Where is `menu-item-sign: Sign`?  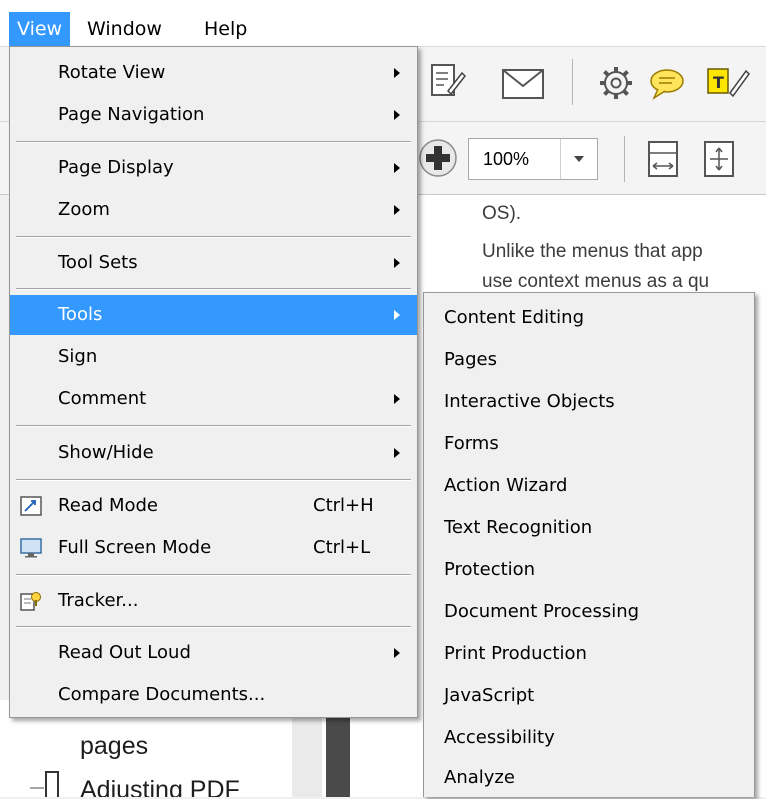 menu-item-sign: Sign is located at coordinates (213, 357).